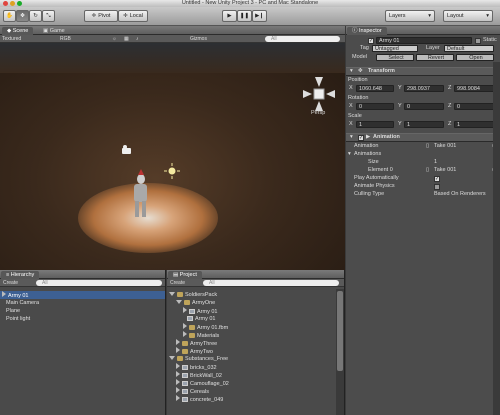 This screenshot has width=500, height=415. I want to click on project-search-input: All, so click(271, 283).